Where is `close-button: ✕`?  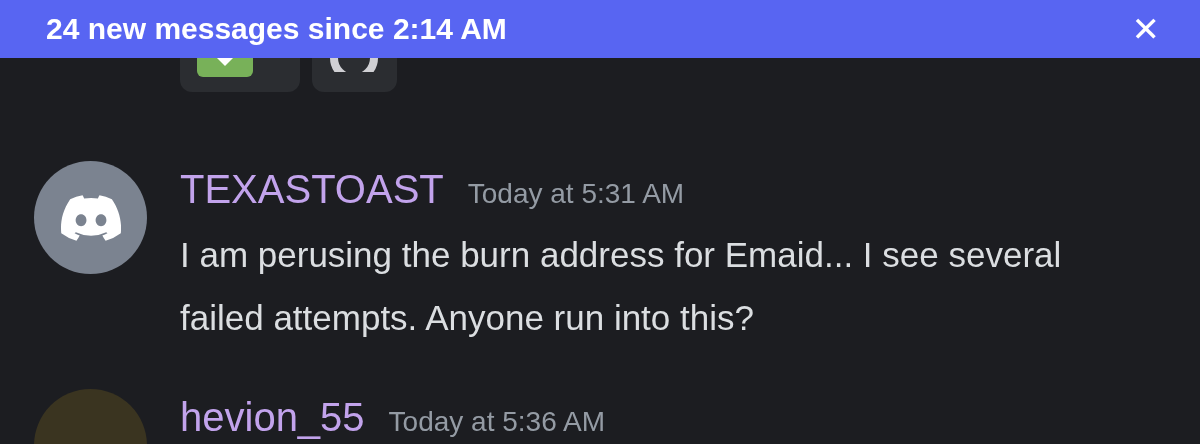
close-button: ✕ is located at coordinates (1145, 29).